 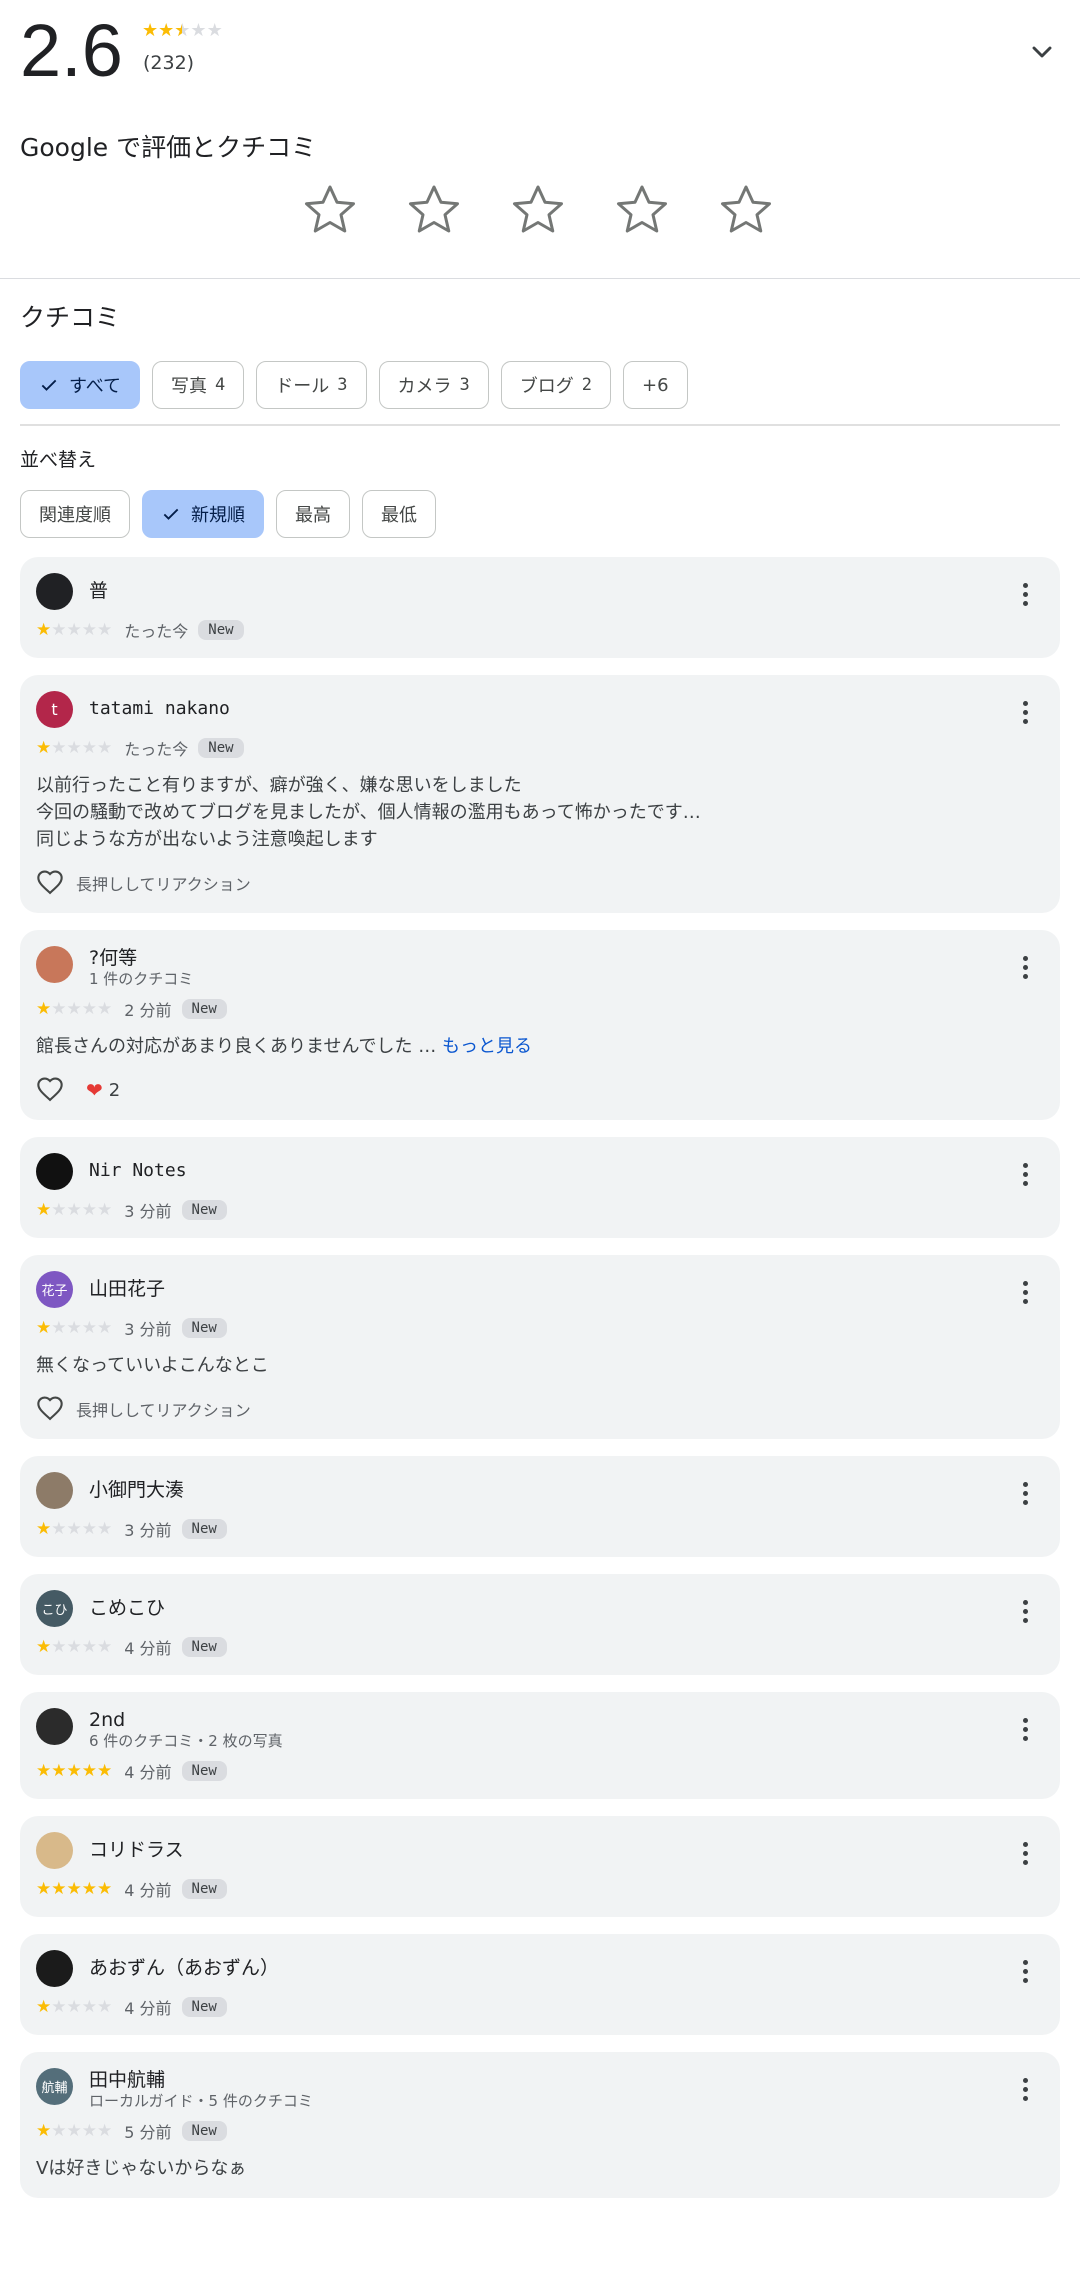 What do you see at coordinates (74, 1328) in the screenshot?
I see `review-stars: ★ ★ ★ ★ ★` at bounding box center [74, 1328].